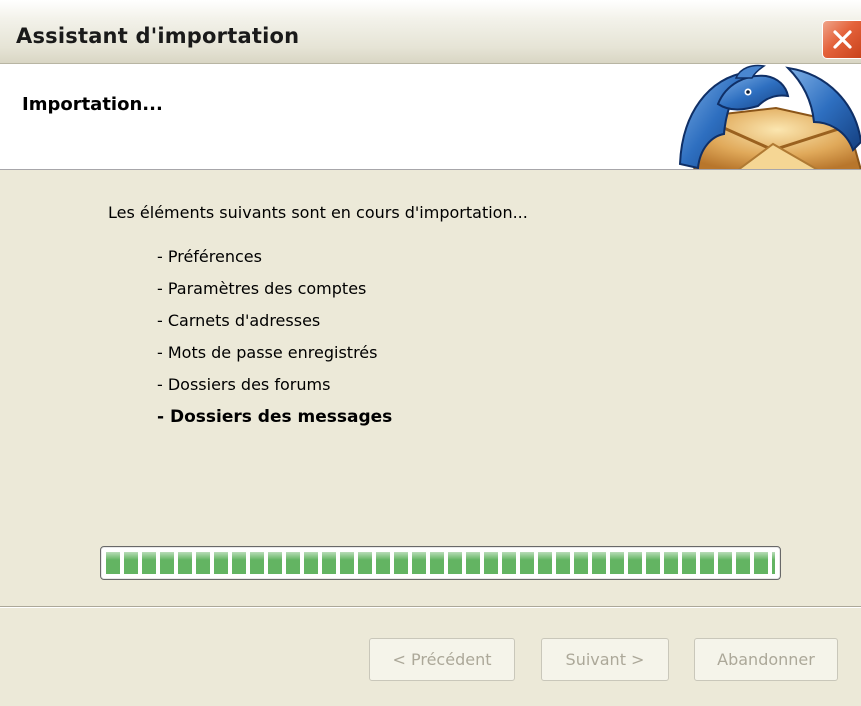 The height and width of the screenshot is (706, 861). Describe the element at coordinates (158, 36) in the screenshot. I see `window-title: Assistant d'importation` at that location.